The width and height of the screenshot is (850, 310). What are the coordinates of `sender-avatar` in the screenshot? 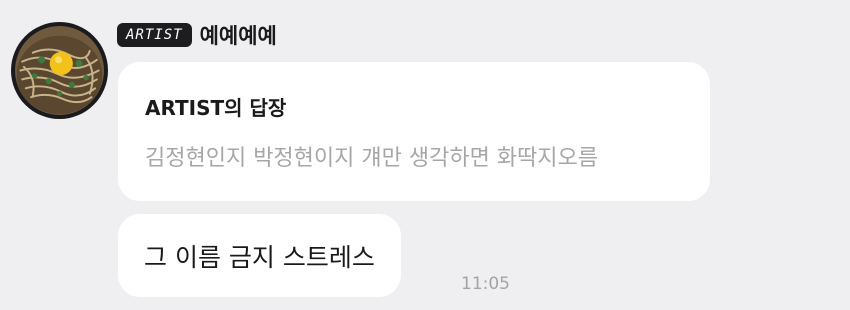 It's located at (59, 70).